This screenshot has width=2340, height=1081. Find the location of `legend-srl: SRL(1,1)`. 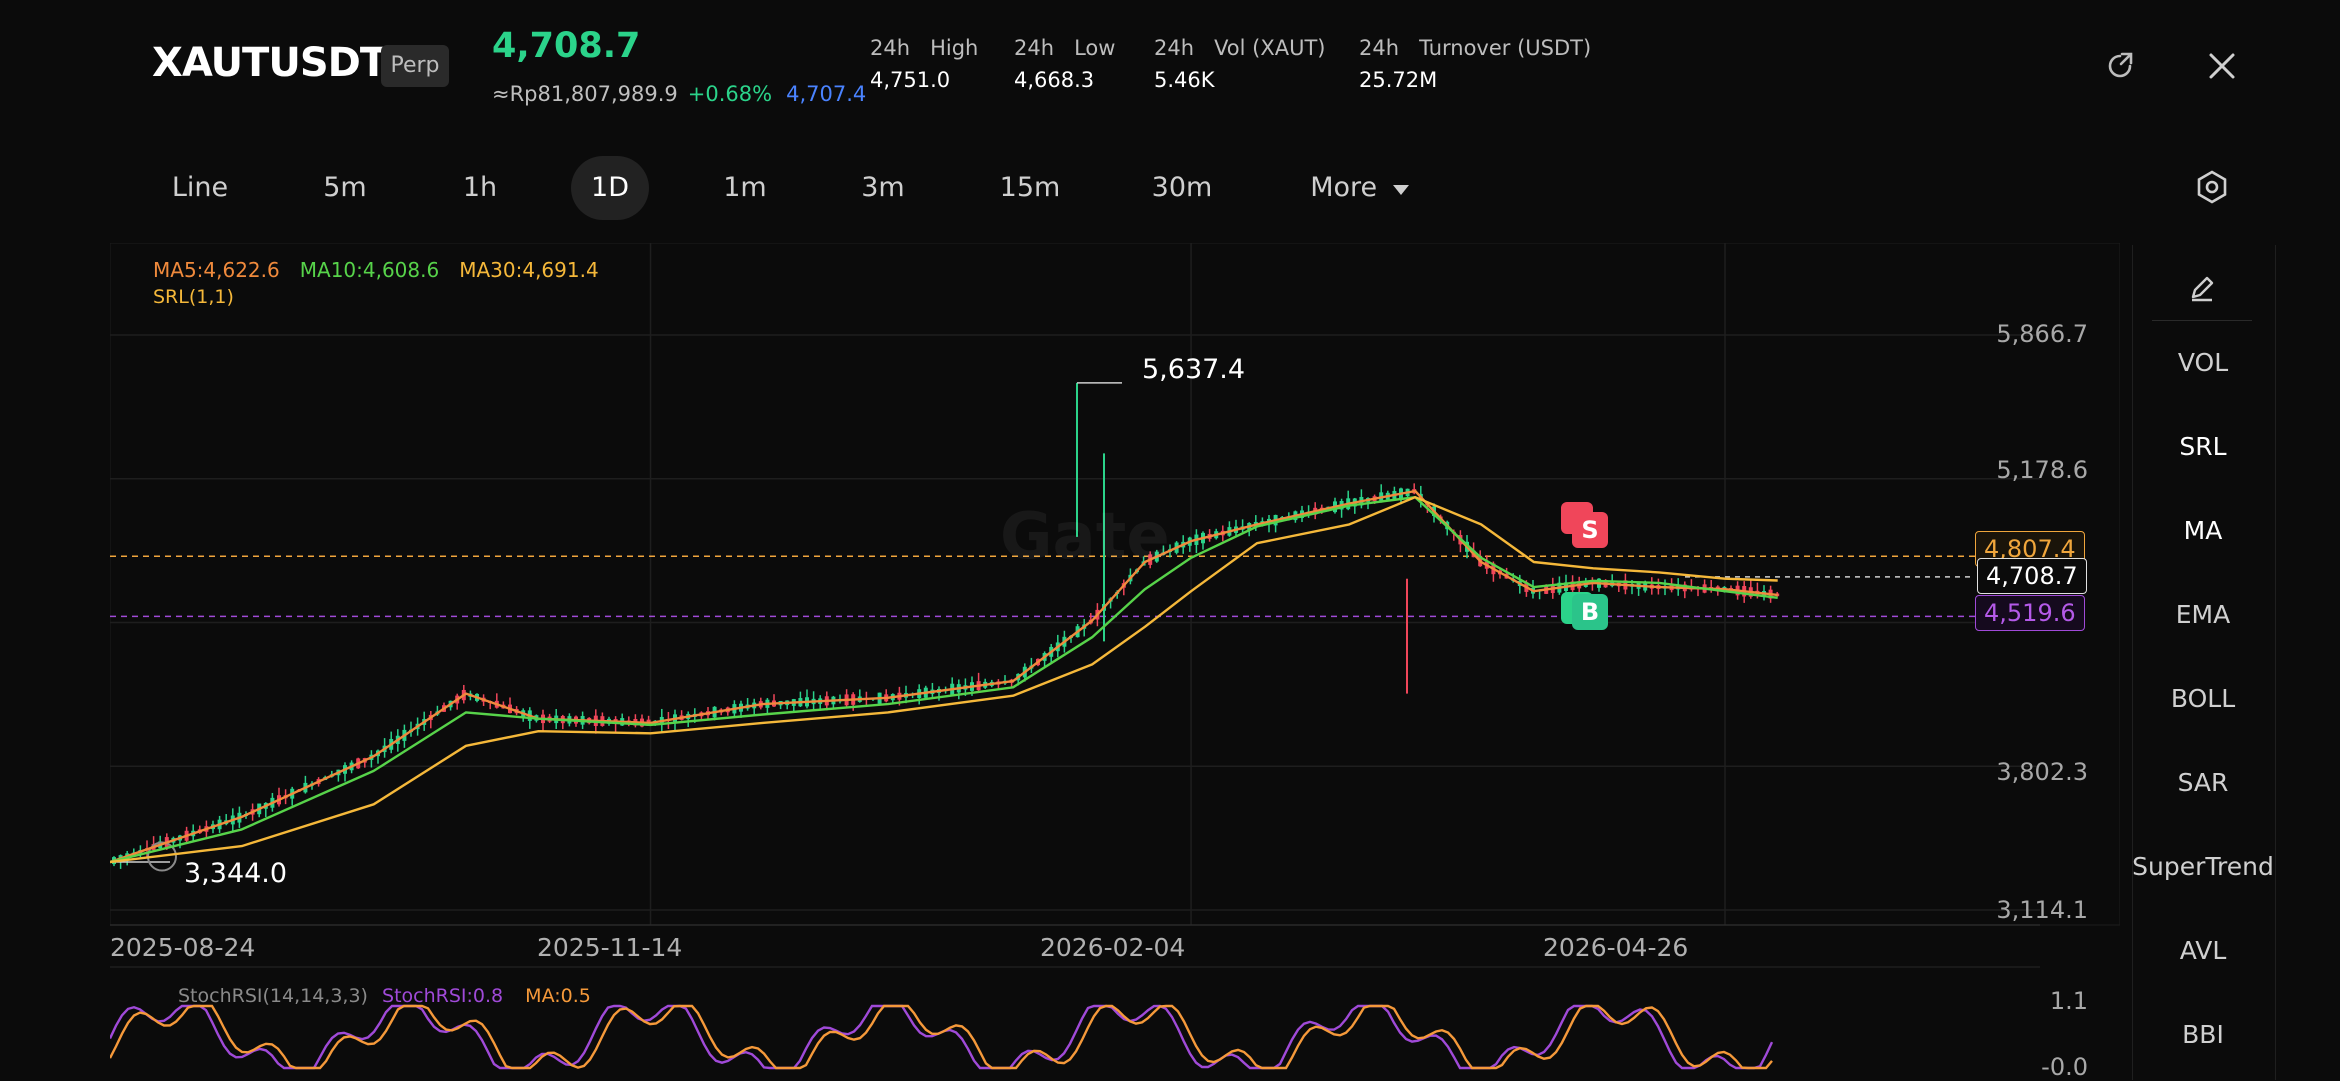

legend-srl: SRL(1,1) is located at coordinates (193, 297).